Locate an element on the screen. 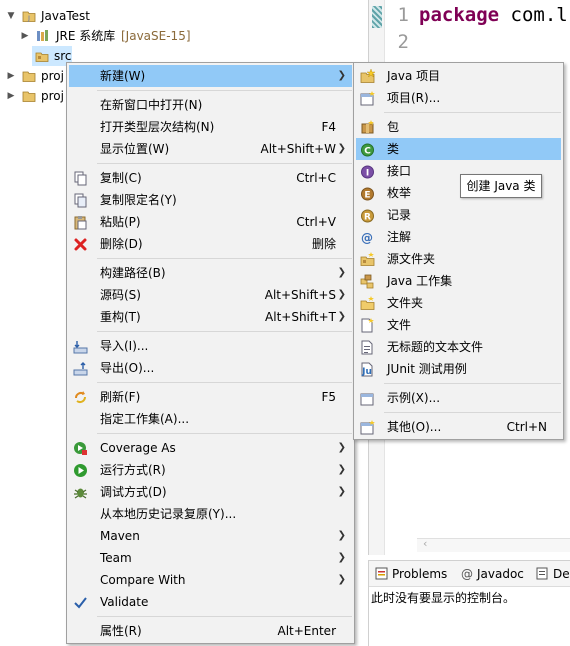  new-project-icon is located at coordinates (367, 98).